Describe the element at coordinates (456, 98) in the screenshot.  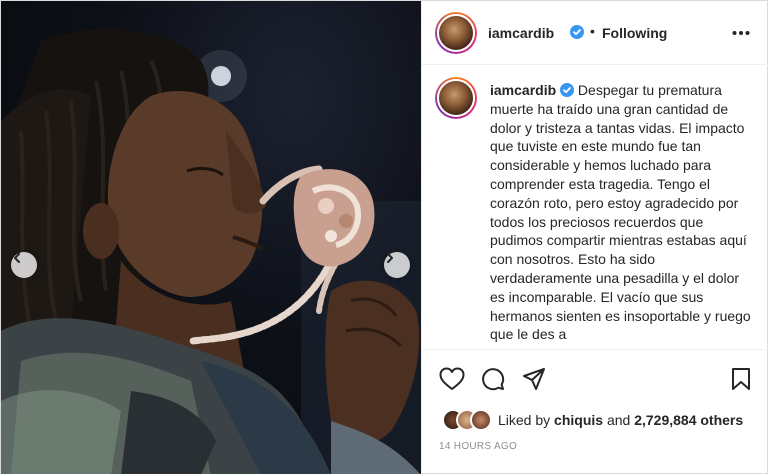
I see `caption-avatar` at that location.